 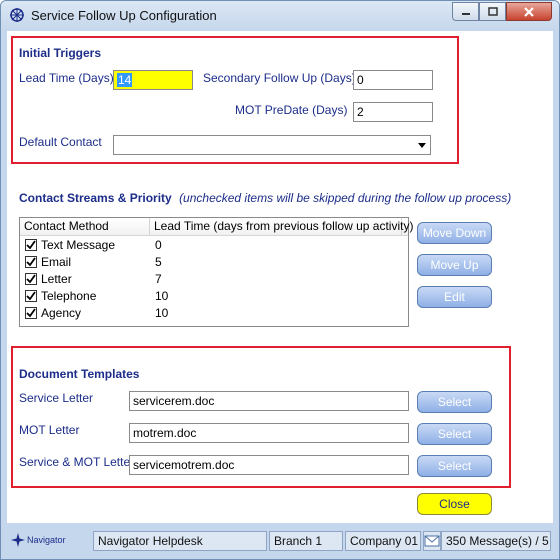 I want to click on select-mot-letter-button: Select, so click(x=454, y=434).